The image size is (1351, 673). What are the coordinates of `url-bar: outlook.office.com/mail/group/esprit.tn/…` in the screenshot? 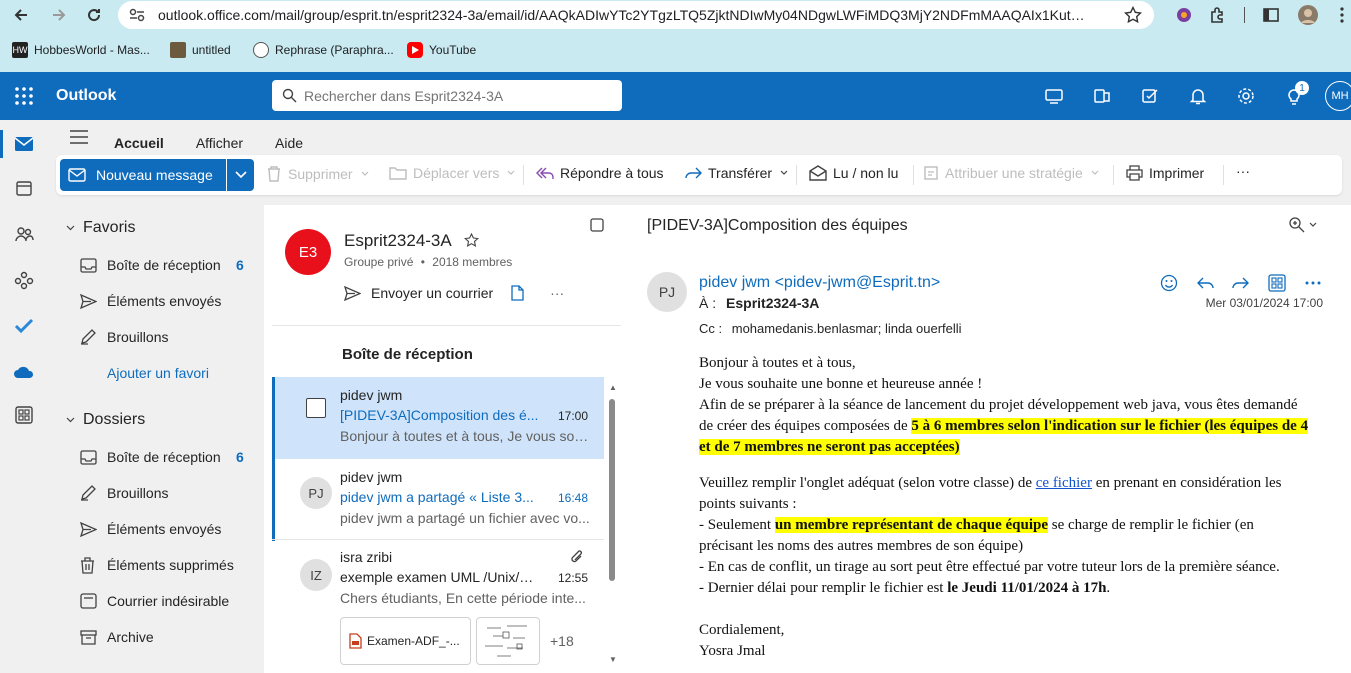 It's located at (636, 15).